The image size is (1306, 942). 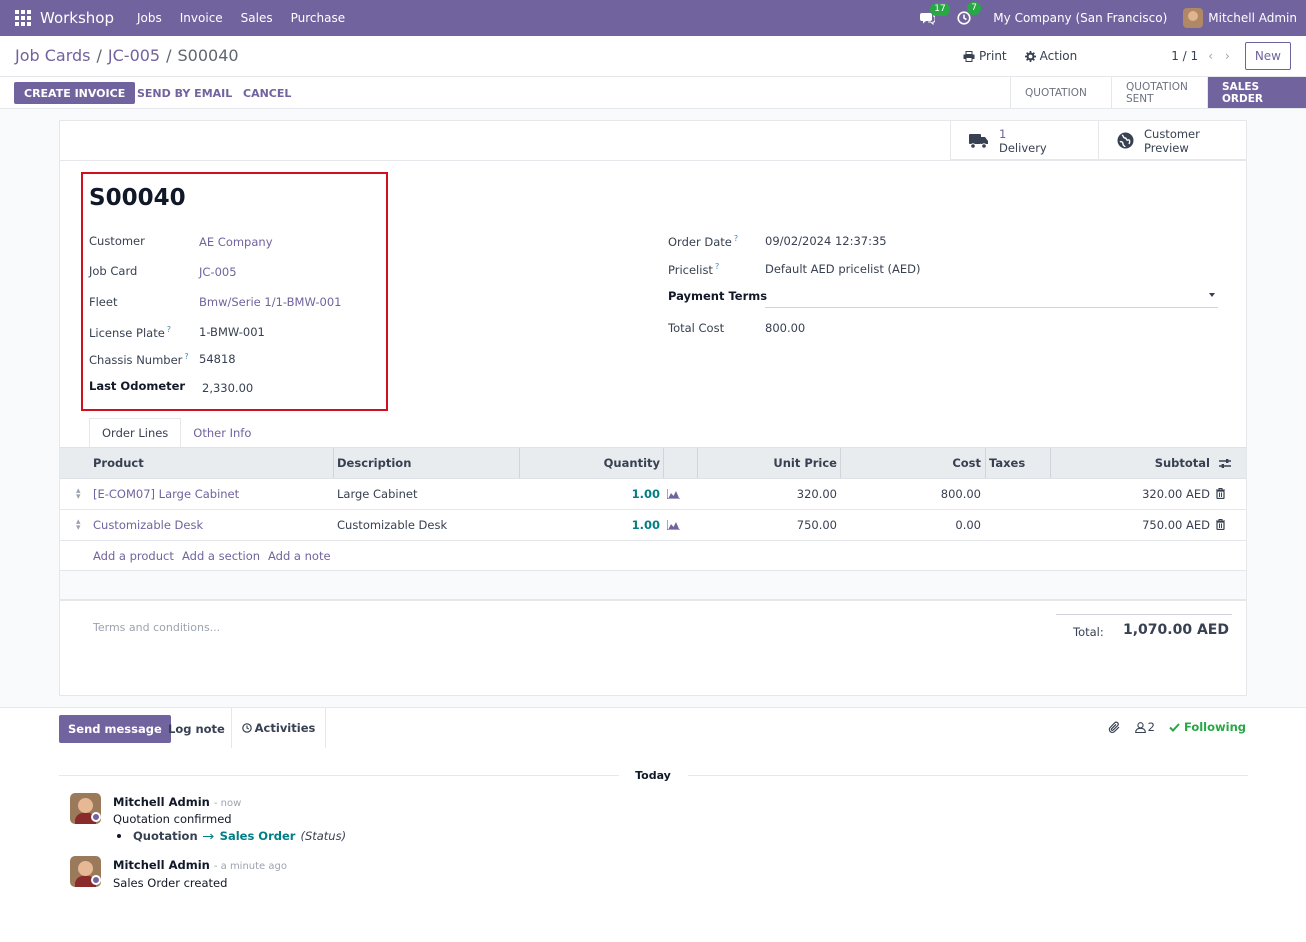 I want to click on create-invoice-button: CREATE INVOICE, so click(x=75, y=93).